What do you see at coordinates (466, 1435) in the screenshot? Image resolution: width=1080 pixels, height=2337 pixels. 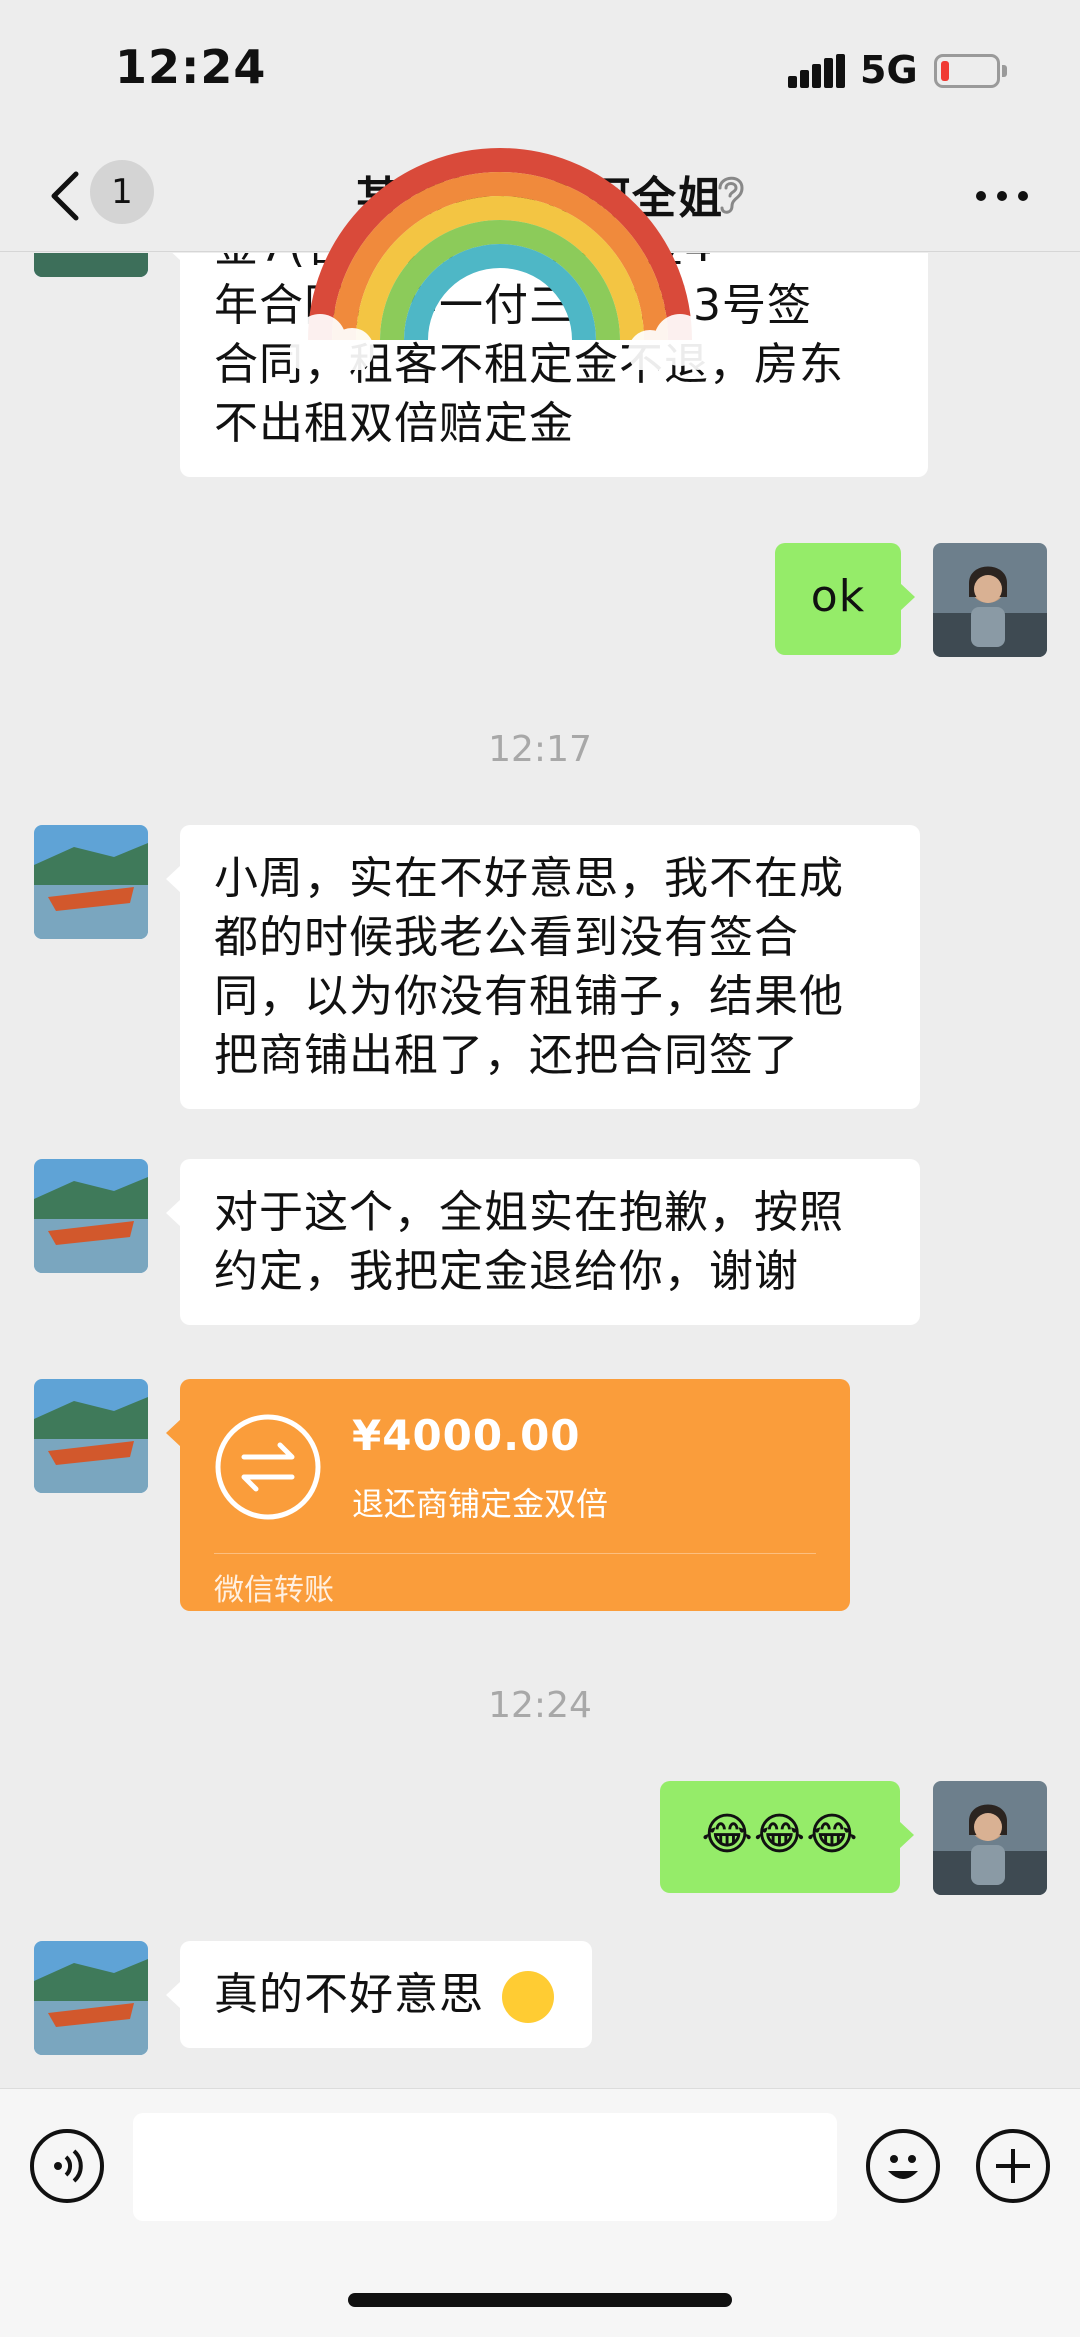 I see `transfer-amount: ¥4000.00` at bounding box center [466, 1435].